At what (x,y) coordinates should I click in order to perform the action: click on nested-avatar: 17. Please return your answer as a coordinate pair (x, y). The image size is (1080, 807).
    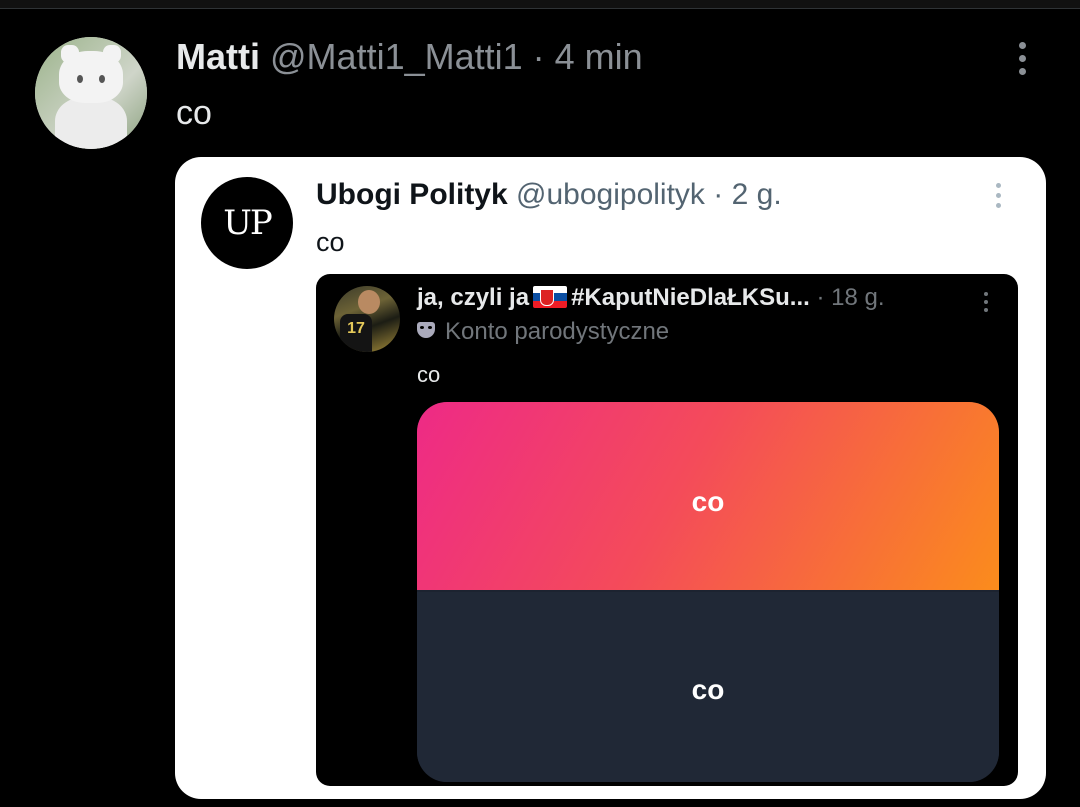
    Looking at the image, I should click on (367, 319).